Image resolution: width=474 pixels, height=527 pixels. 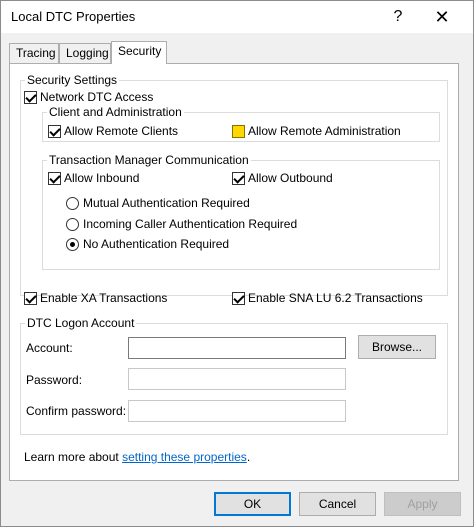 I want to click on network-dtc-access-checkbox: Network DTC Access, so click(x=88, y=97).